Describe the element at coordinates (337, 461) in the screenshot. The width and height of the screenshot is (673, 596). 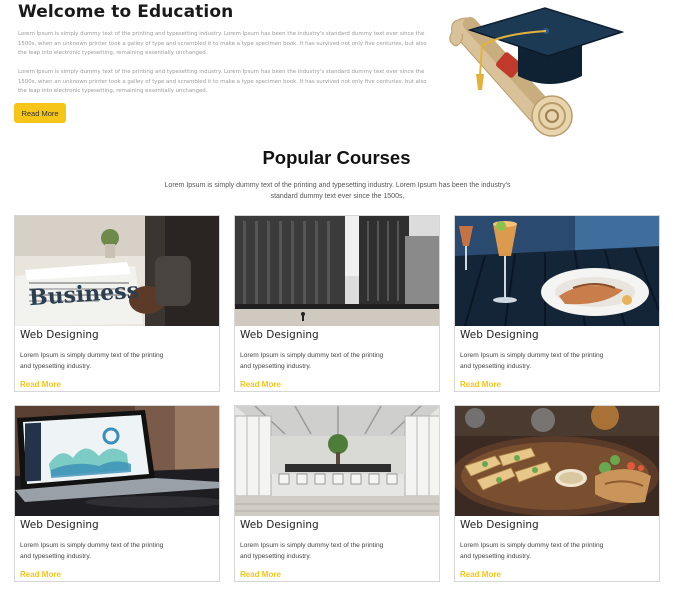
I see `cafeteria-interior-photo` at that location.